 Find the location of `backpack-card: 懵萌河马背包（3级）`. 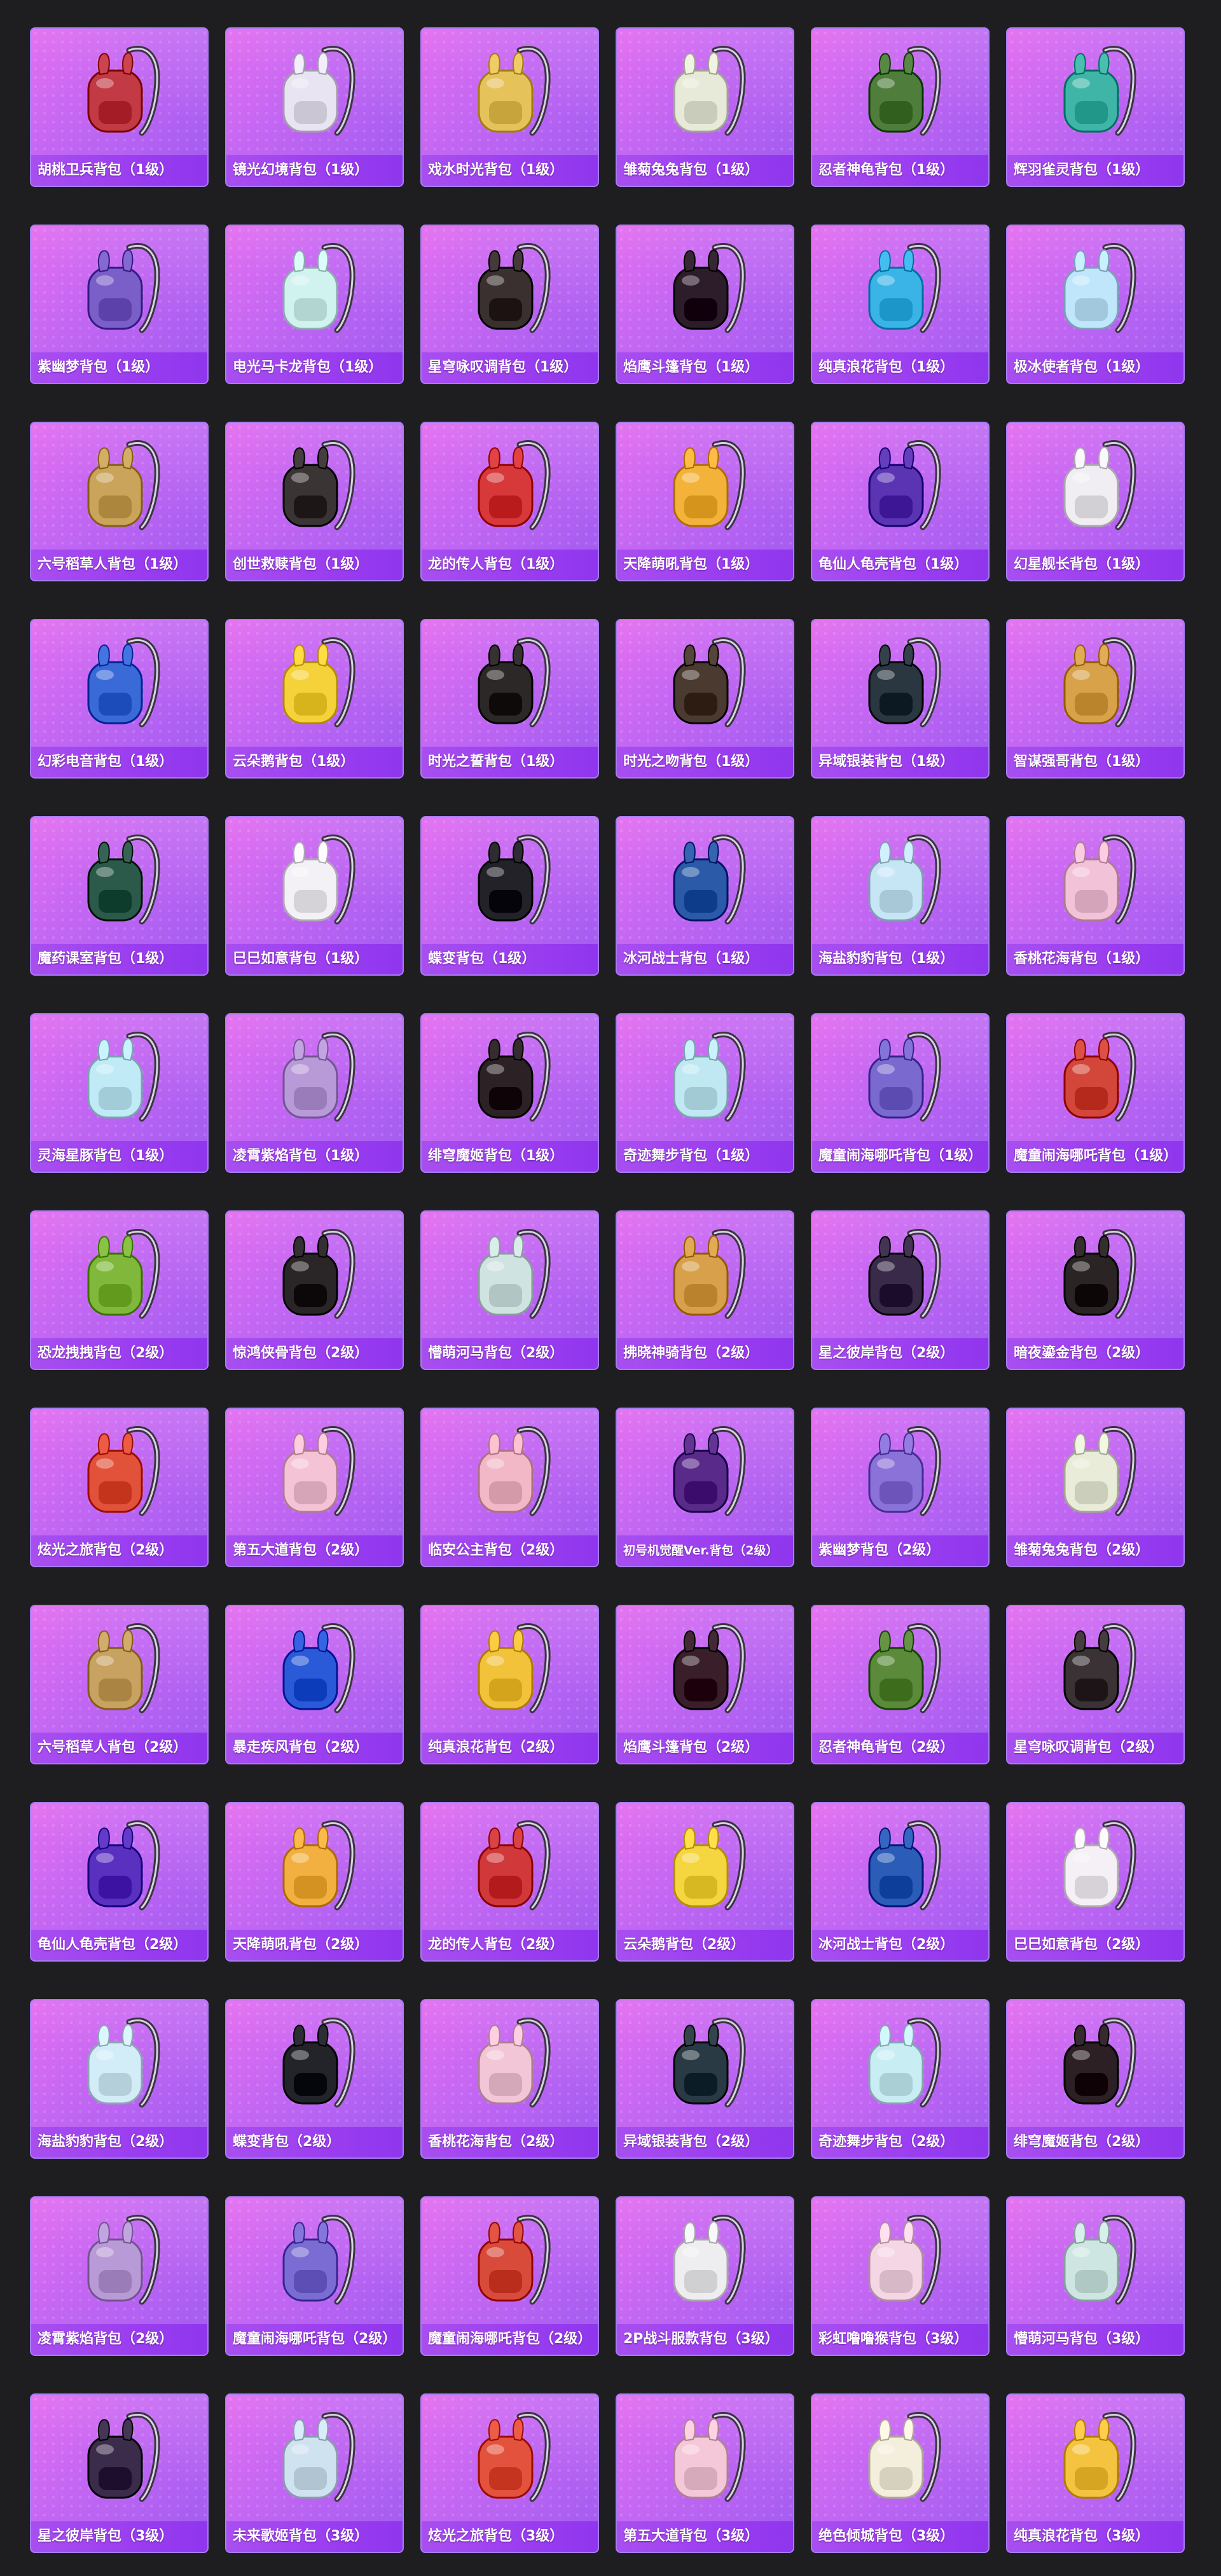

backpack-card: 懵萌河马背包（3级） is located at coordinates (1095, 2276).